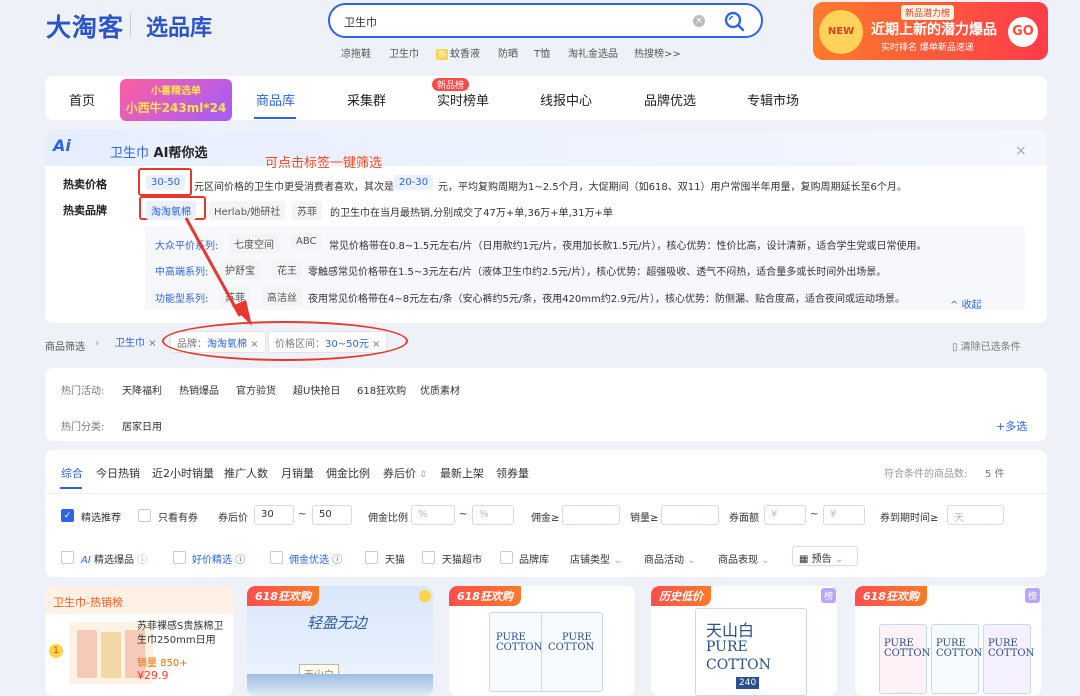 Image resolution: width=1080 pixels, height=696 pixels. Describe the element at coordinates (463, 514) in the screenshot. I see `tilde: ~` at that location.